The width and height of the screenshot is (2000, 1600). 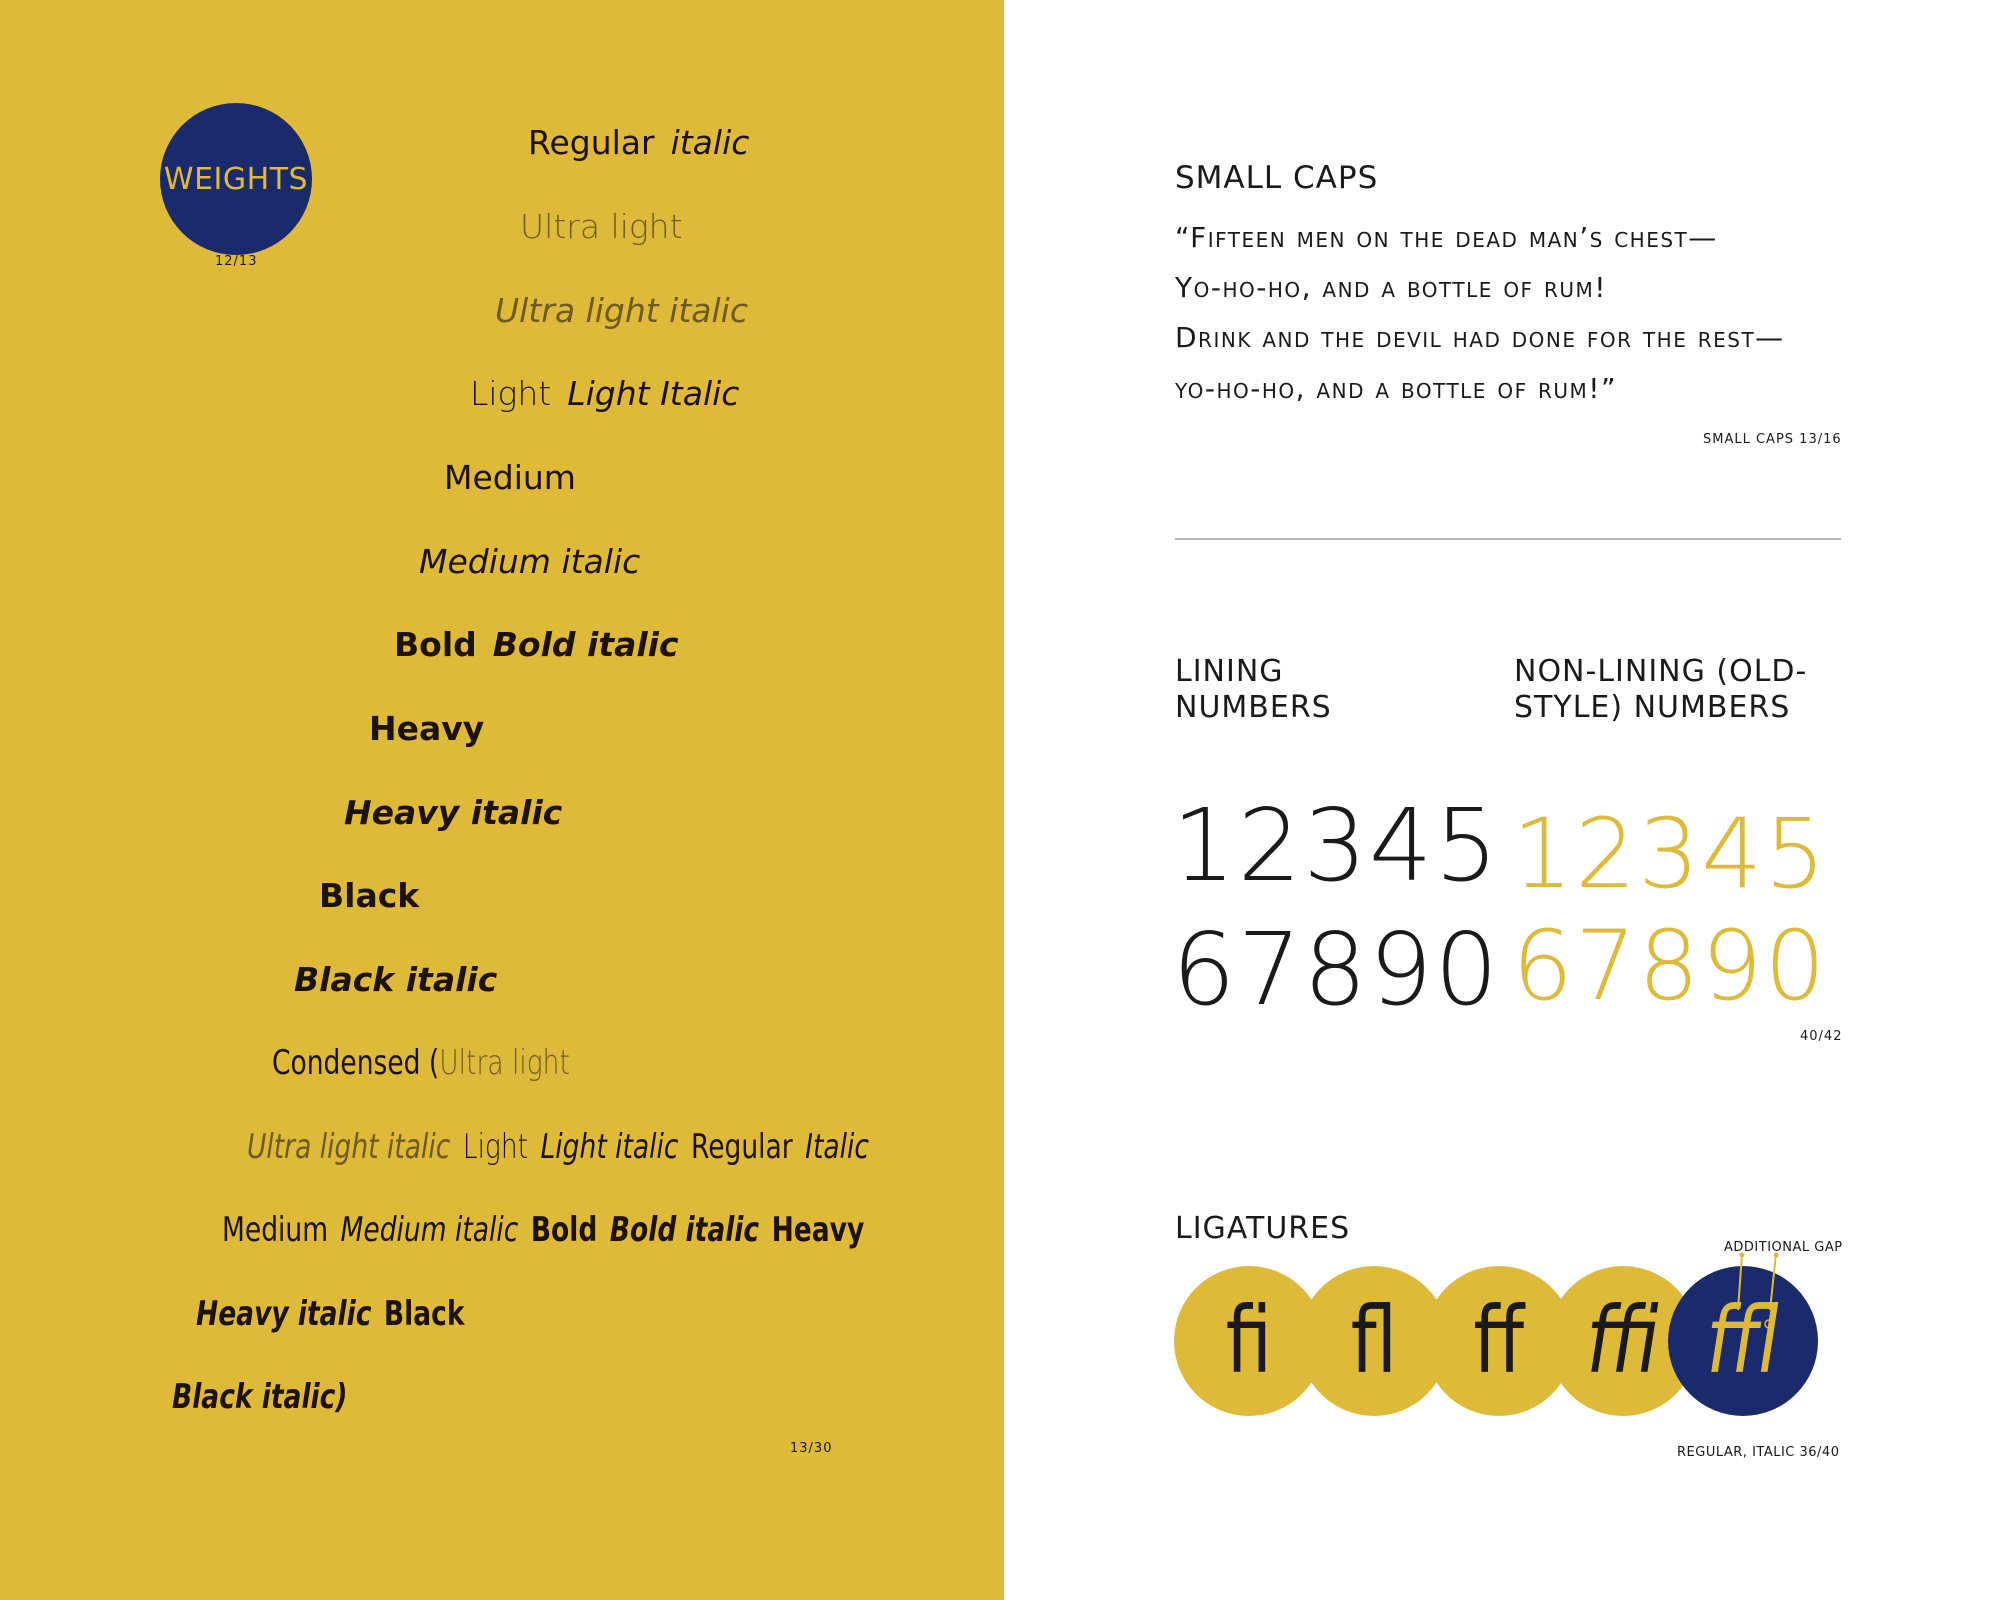 What do you see at coordinates (601, 226) in the screenshot?
I see `weight-ultra-light: Ultra light` at bounding box center [601, 226].